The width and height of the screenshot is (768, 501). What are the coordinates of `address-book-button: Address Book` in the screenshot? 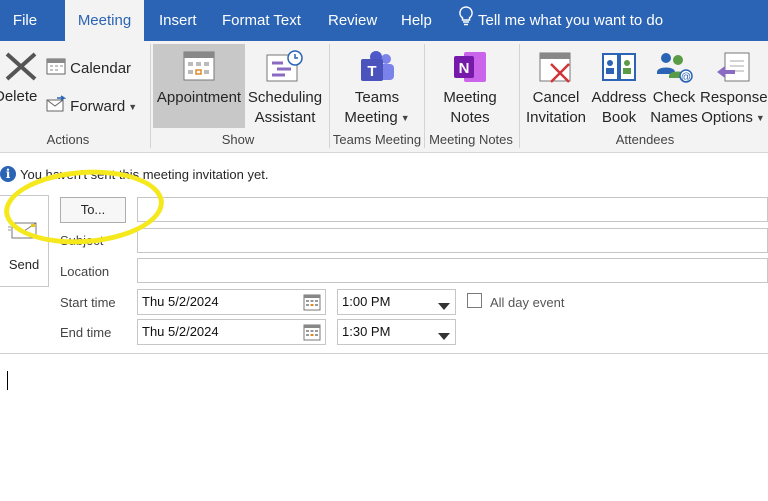 It's located at (619, 89).